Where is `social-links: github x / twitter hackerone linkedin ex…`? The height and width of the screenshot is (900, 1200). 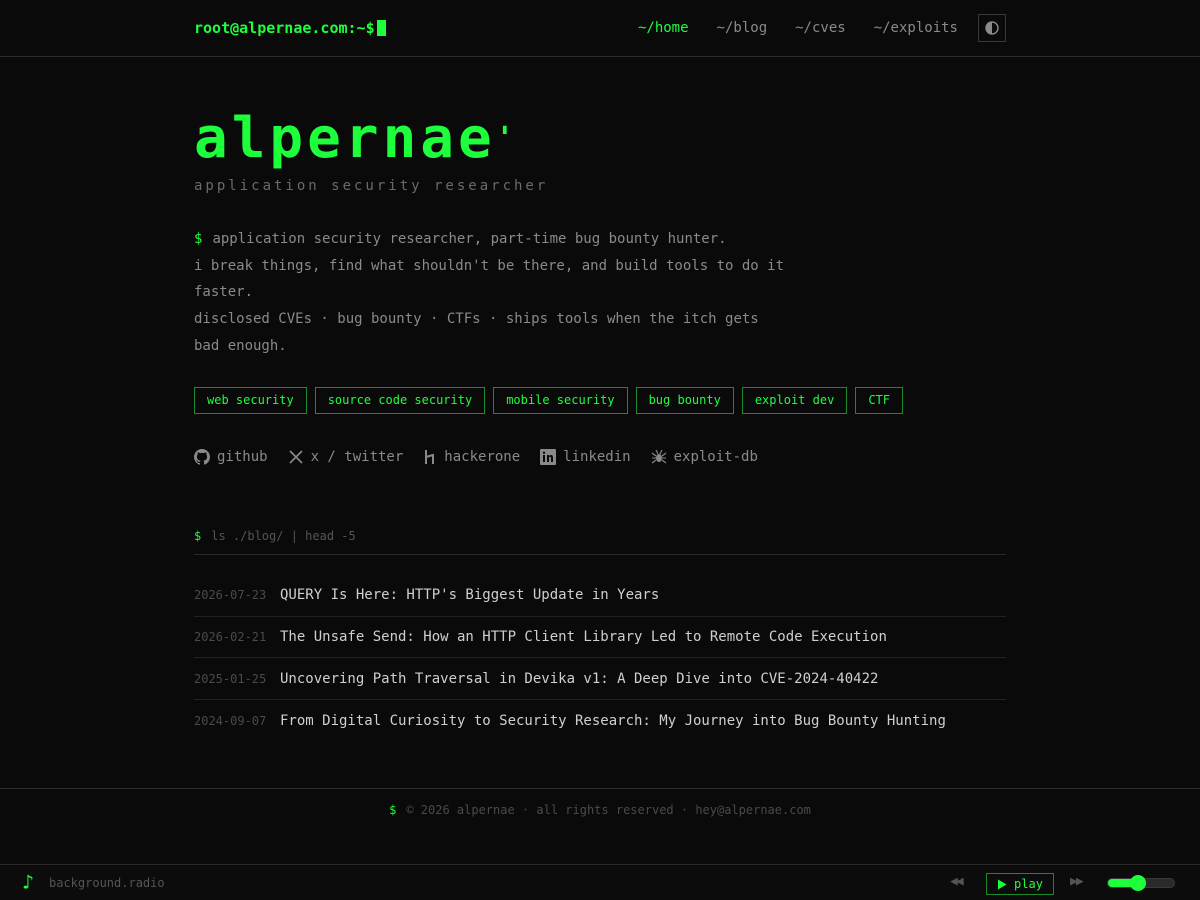 social-links: github x / twitter hackerone linkedin ex… is located at coordinates (486, 457).